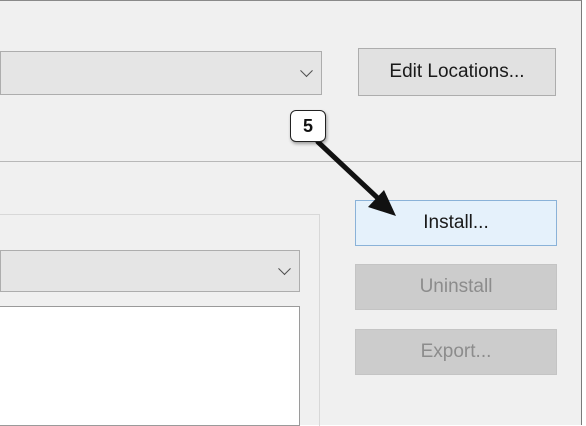  What do you see at coordinates (355, 177) in the screenshot?
I see `callout-arrow-icon` at bounding box center [355, 177].